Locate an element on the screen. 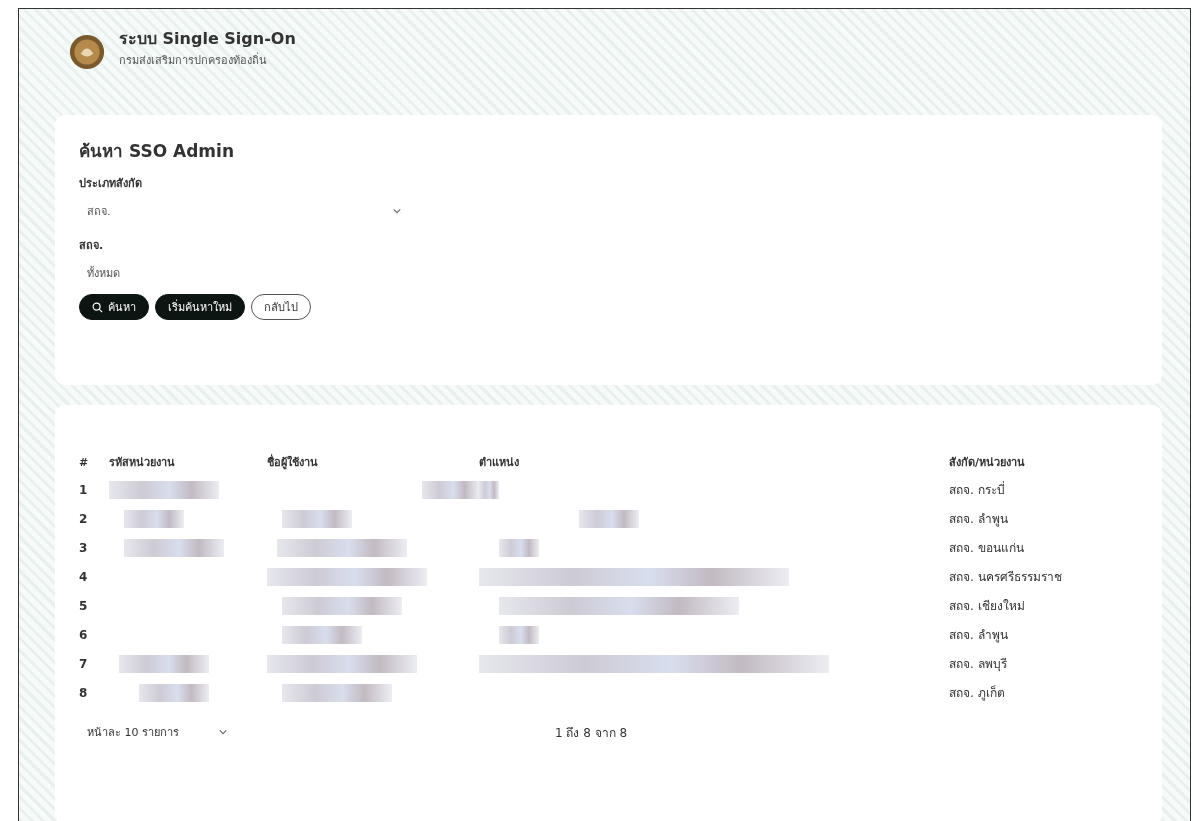 The width and height of the screenshot is (1201, 821). emblem-logo is located at coordinates (87, 52).